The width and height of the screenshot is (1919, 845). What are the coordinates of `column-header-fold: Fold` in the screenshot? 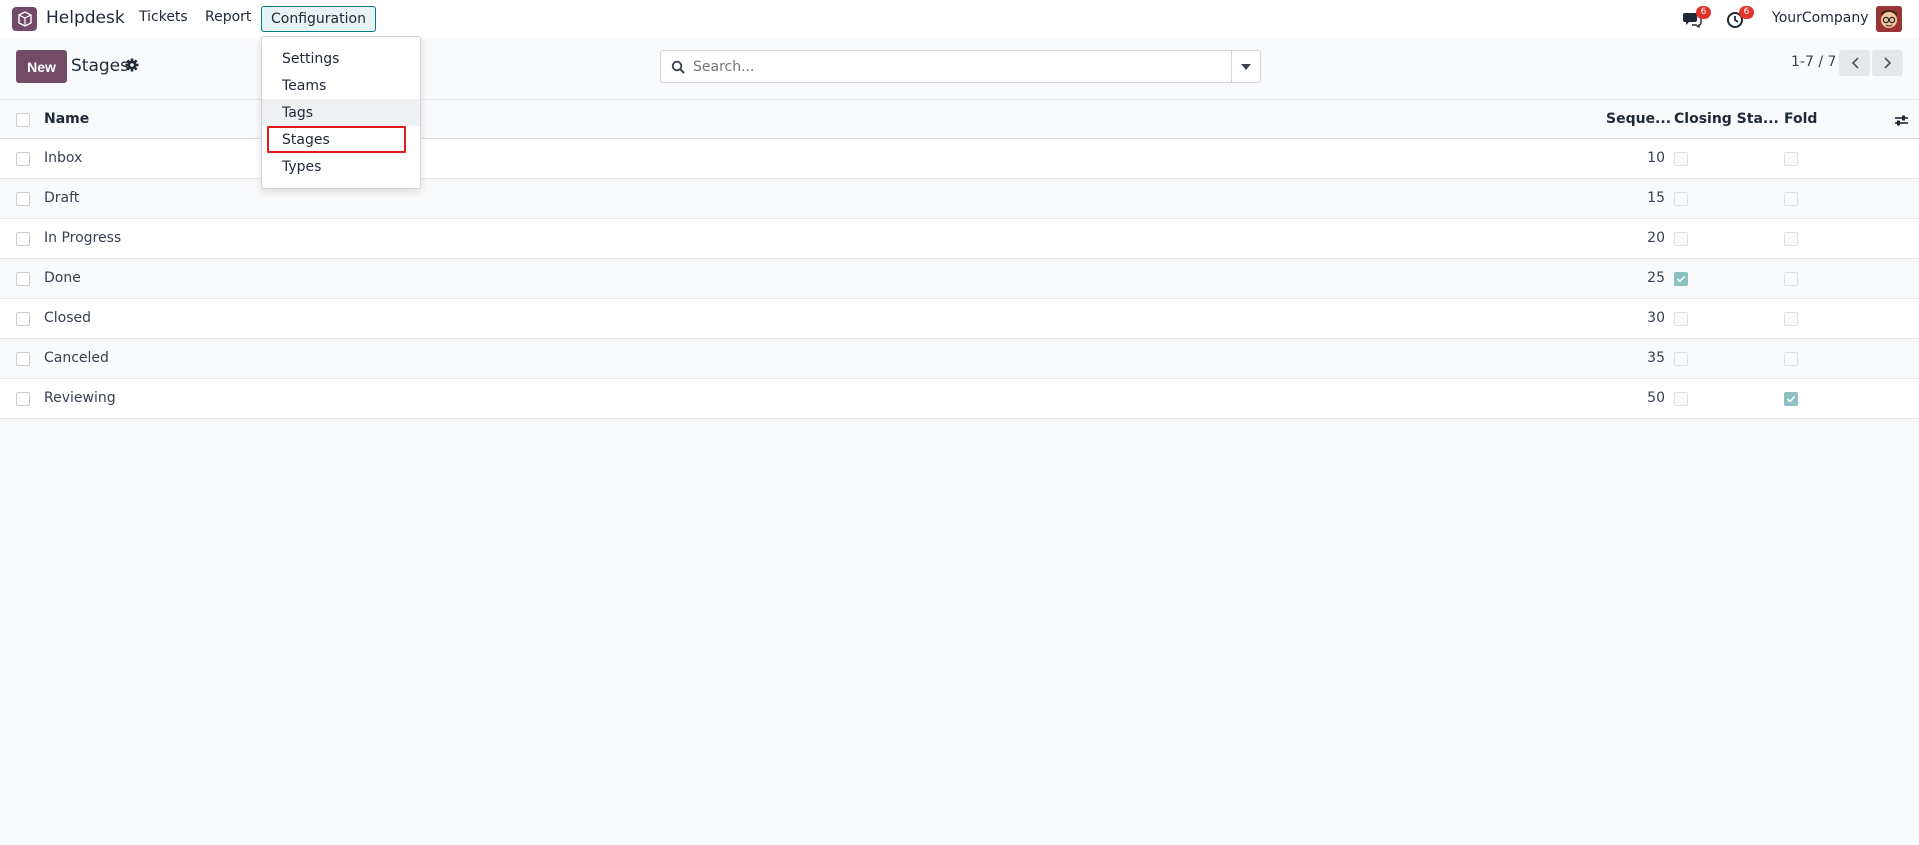 It's located at (1800, 119).